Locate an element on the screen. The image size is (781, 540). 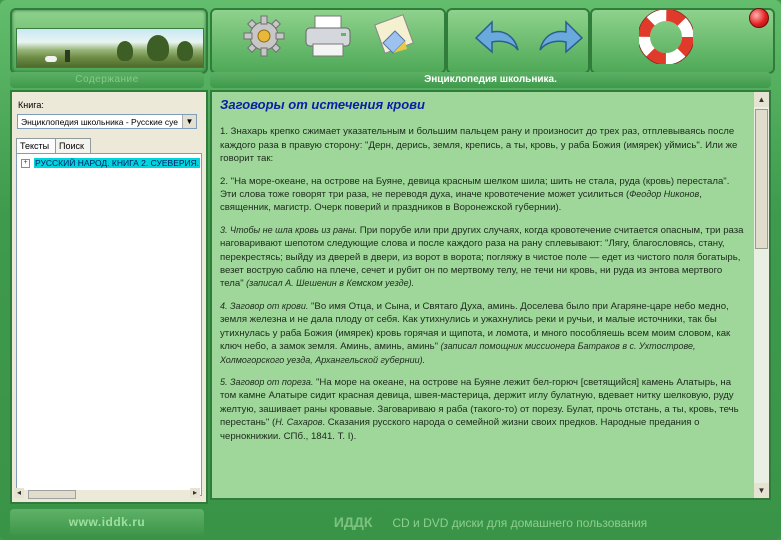
back-arrow-icon is located at coordinates (496, 37).